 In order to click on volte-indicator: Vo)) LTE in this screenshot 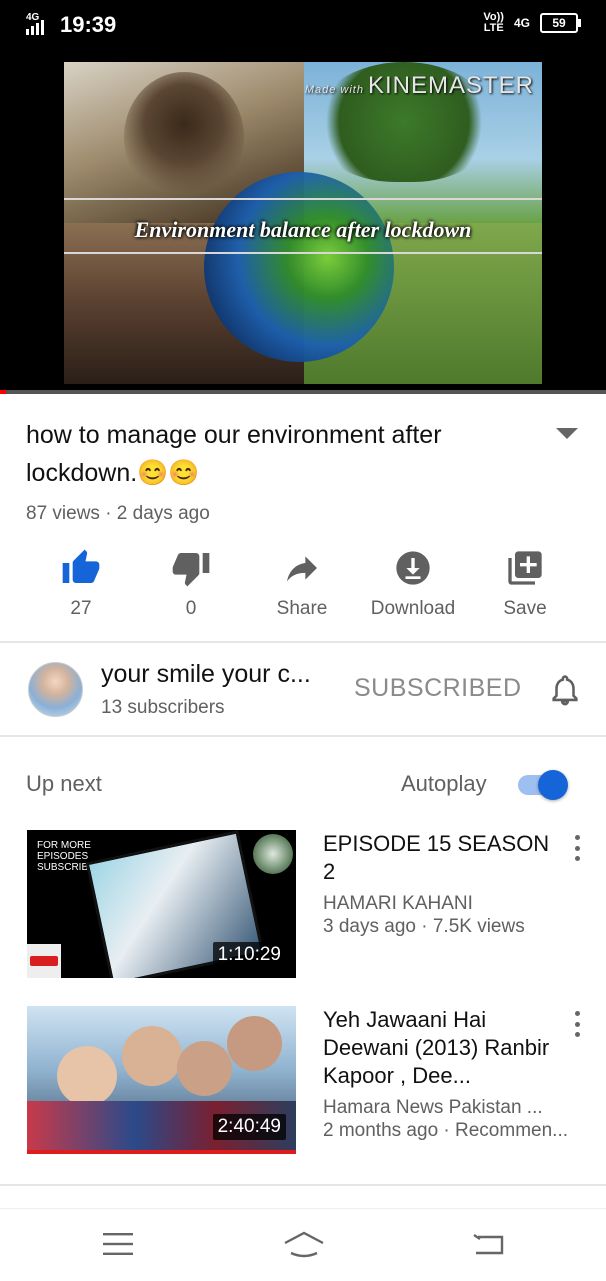, I will do `click(493, 23)`.